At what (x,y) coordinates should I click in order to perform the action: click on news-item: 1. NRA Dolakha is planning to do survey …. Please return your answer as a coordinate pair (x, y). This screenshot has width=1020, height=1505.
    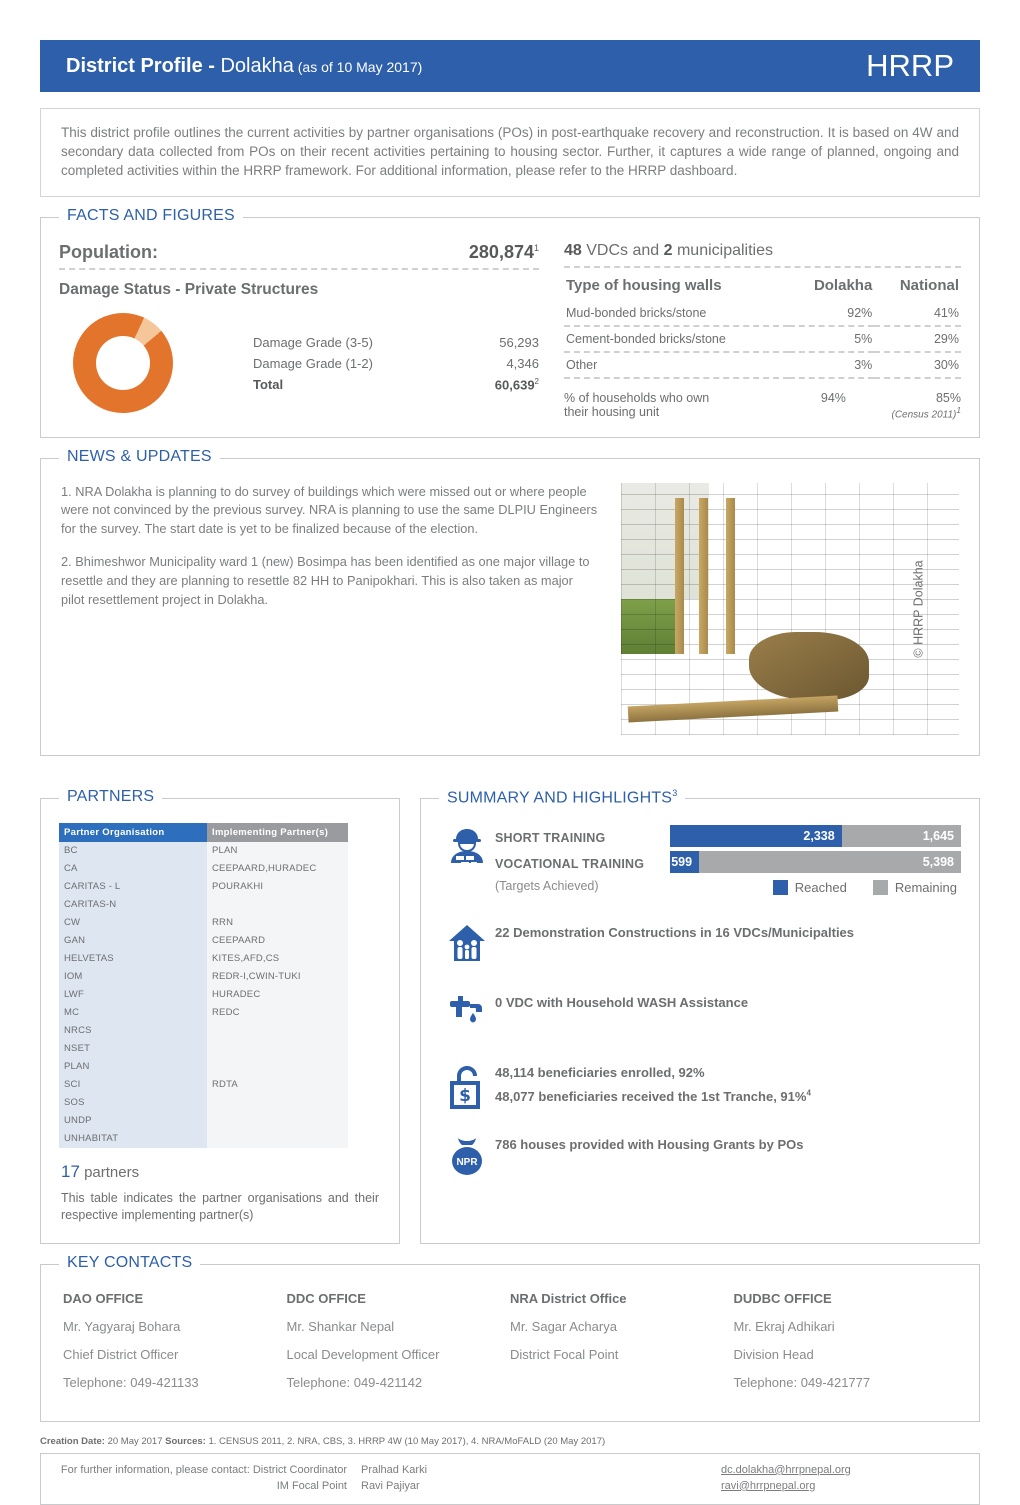
    Looking at the image, I should click on (329, 509).